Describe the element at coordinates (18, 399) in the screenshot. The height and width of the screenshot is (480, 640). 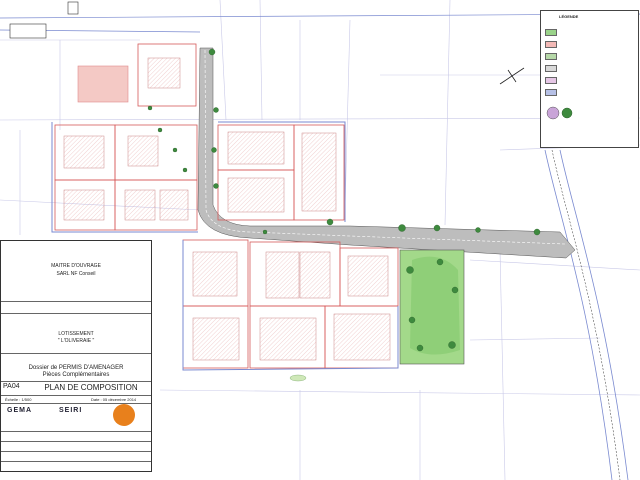
I see `scale: Échelle : 1/500` at that location.